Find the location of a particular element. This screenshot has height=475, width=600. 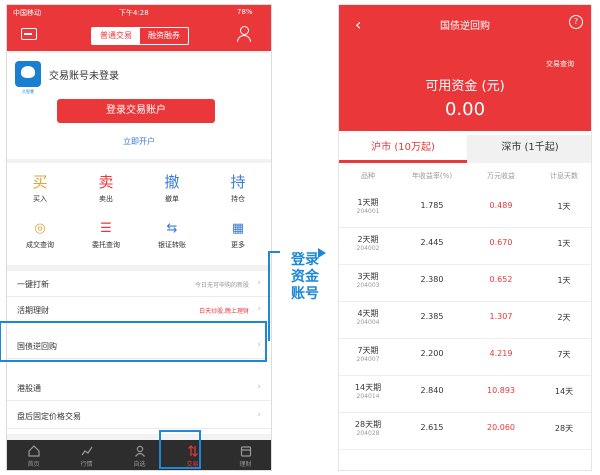

grid-item-position: 持 持仓 is located at coordinates (238, 188).